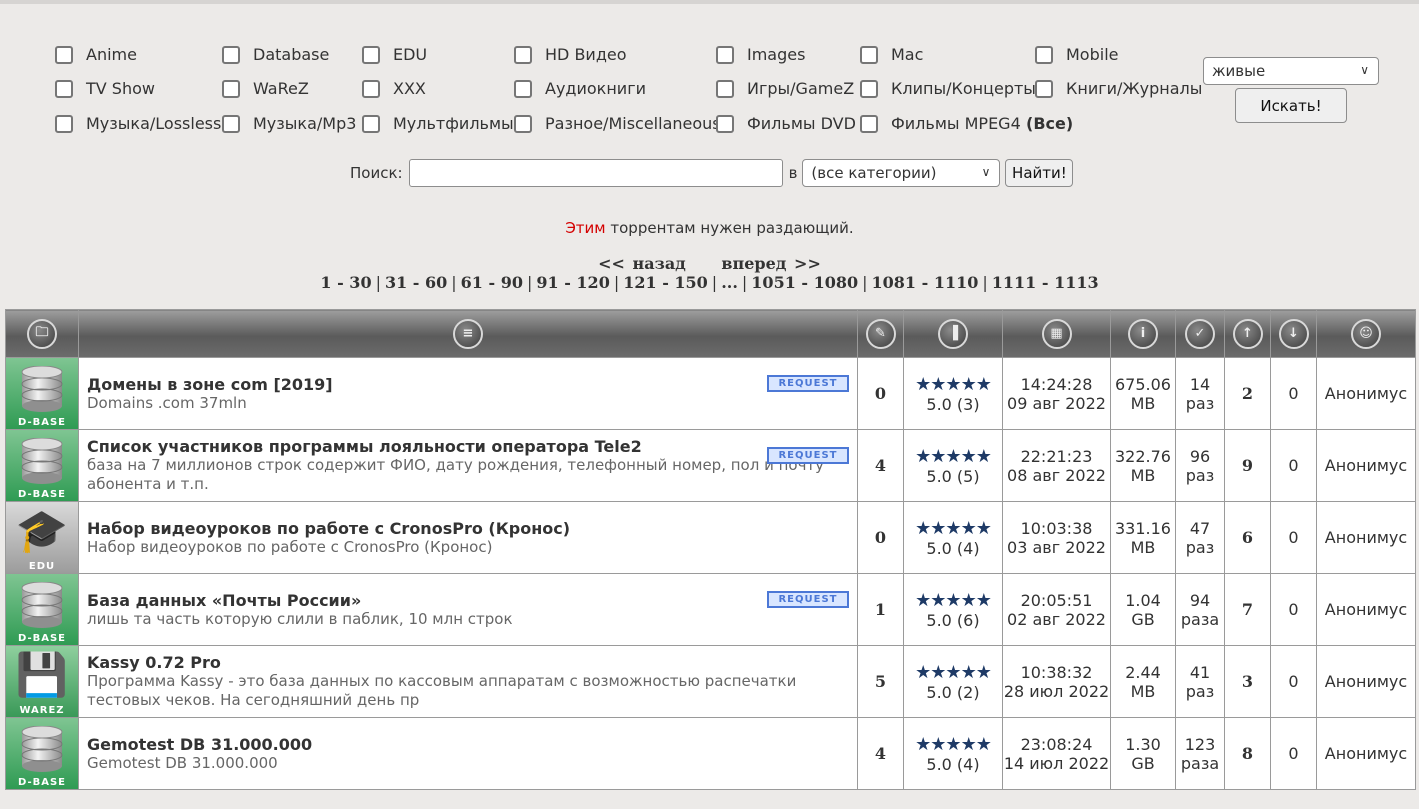  I want to click on category-audiobooks: Аудиокниги, so click(580, 88).